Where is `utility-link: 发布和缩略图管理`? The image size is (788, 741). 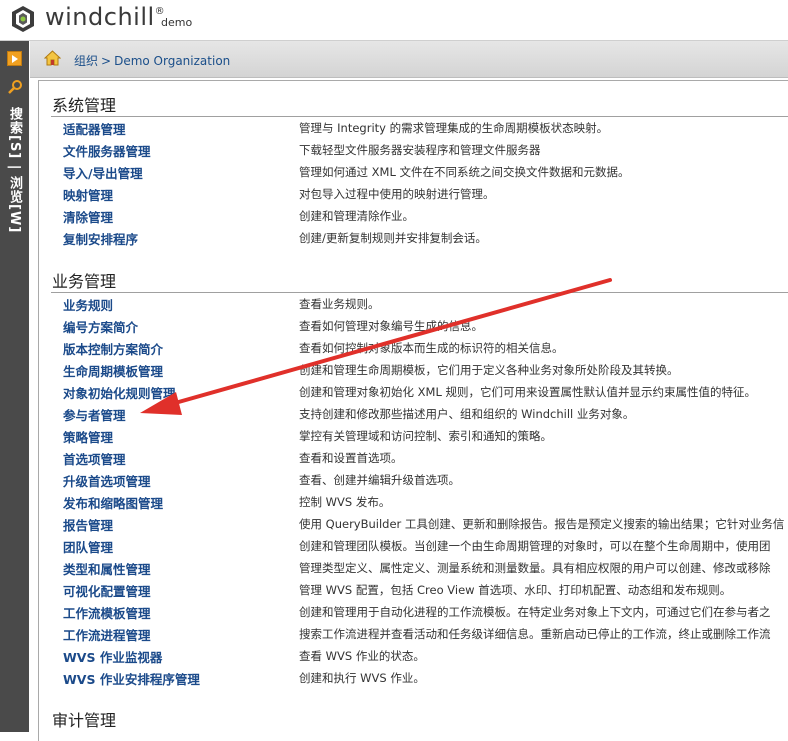
utility-link: 发布和缩略图管理 is located at coordinates (113, 502).